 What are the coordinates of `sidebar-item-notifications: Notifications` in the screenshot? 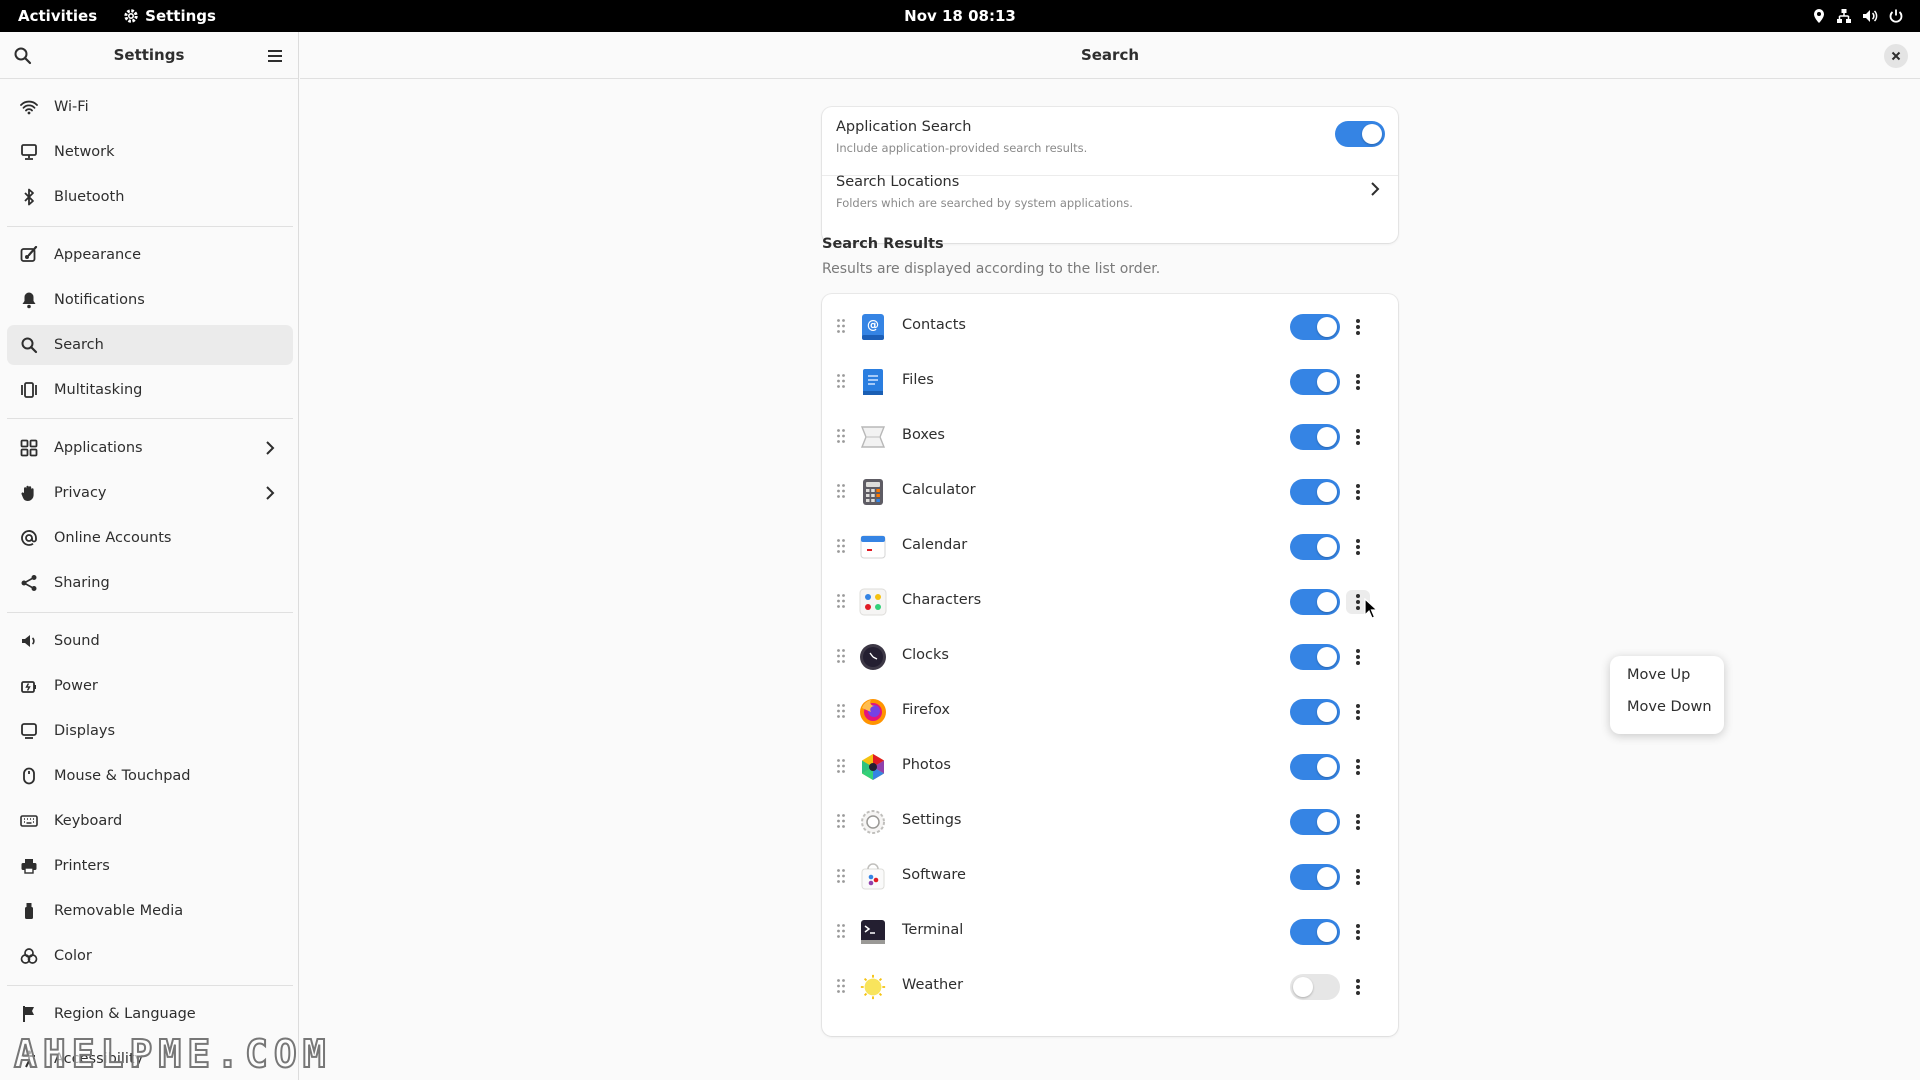 It's located at (150, 300).